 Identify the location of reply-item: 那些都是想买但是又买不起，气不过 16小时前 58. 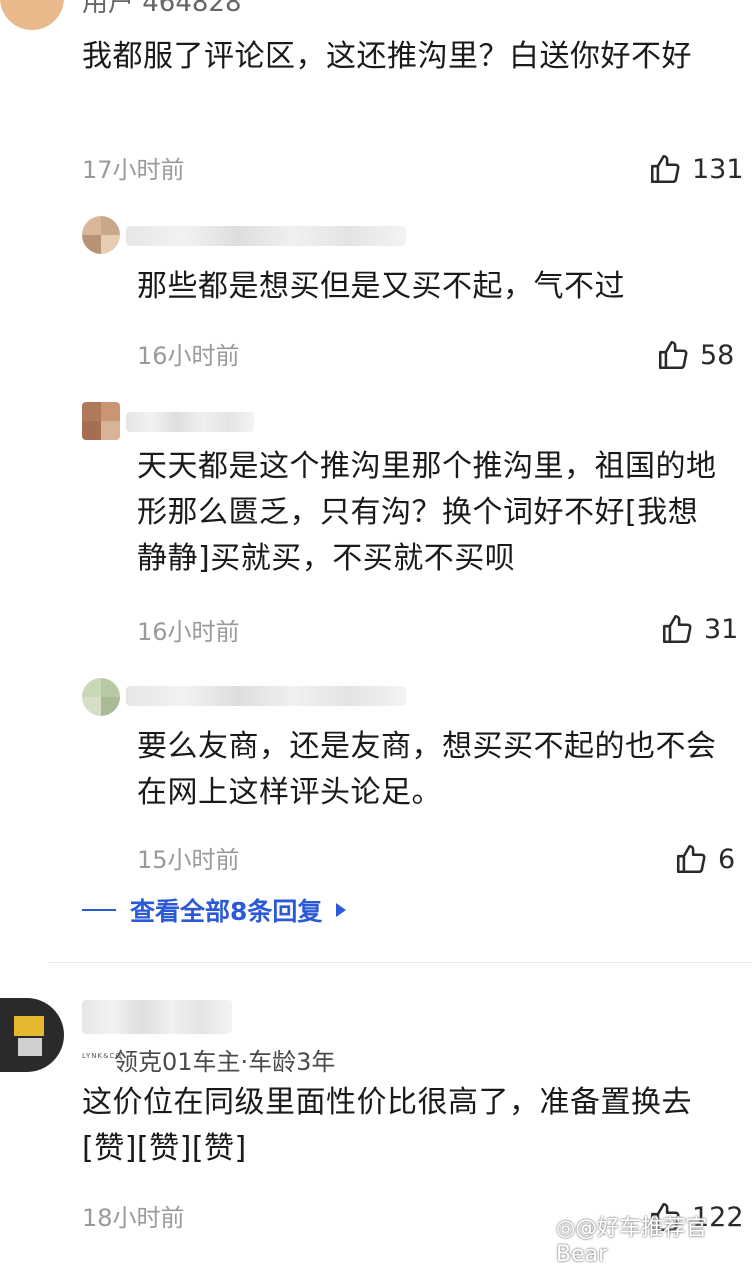
(376, 300).